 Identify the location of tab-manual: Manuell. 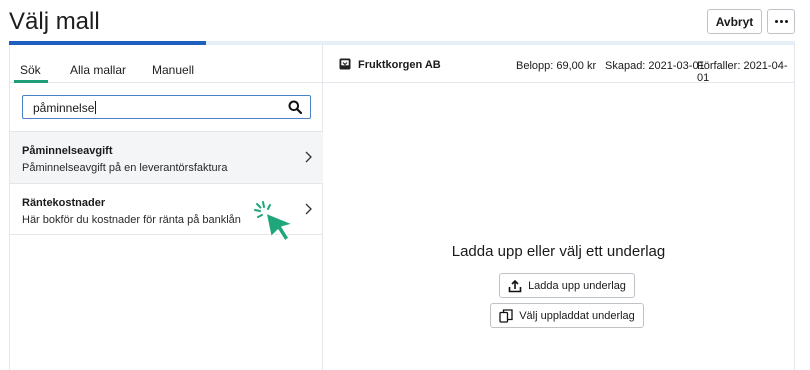
(173, 70).